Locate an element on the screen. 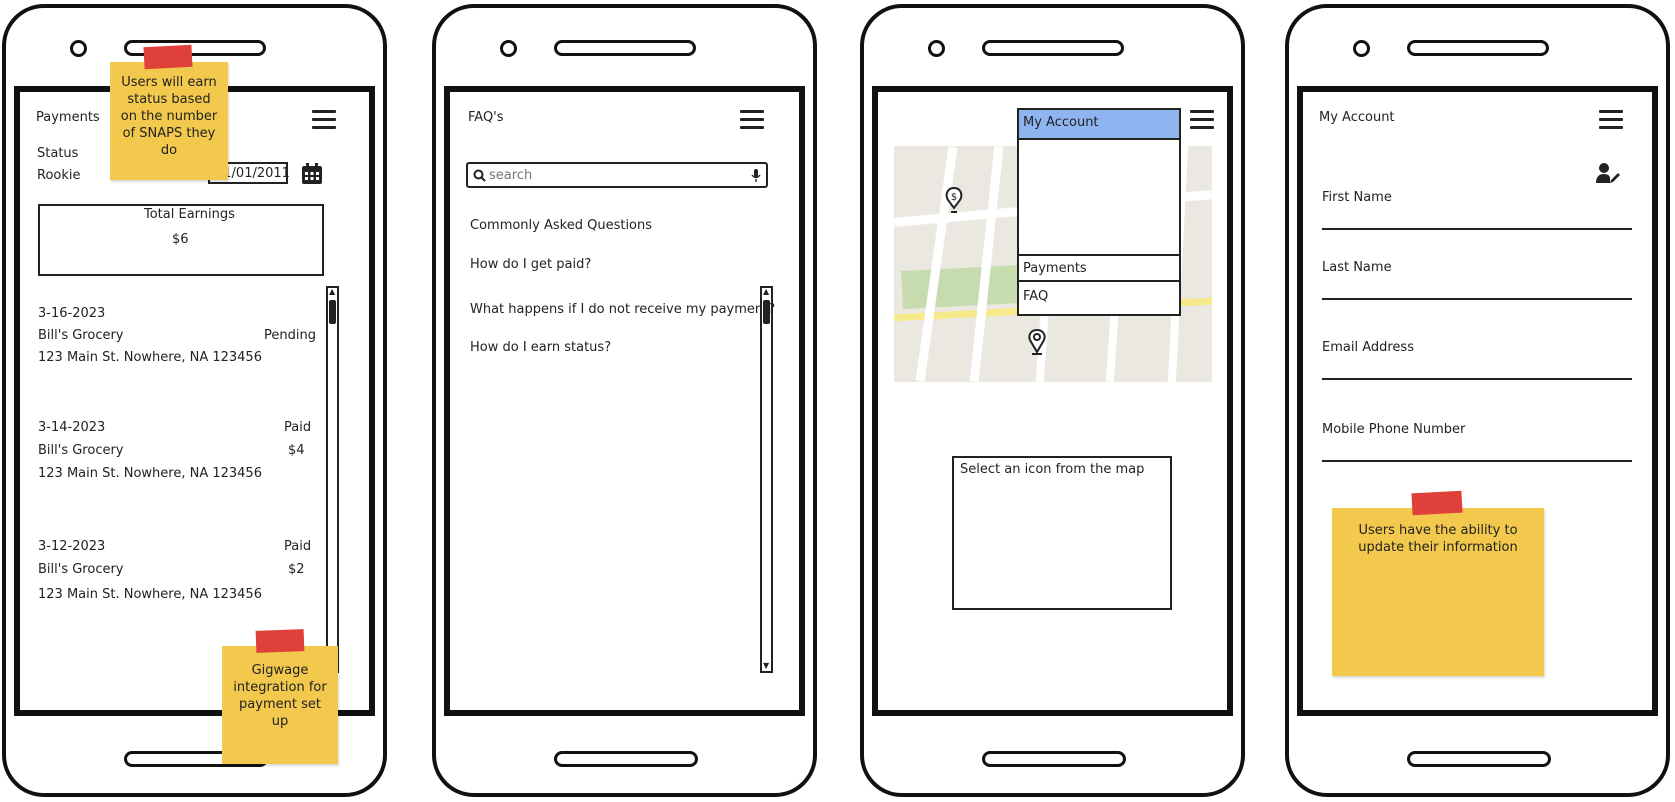 Image resolution: width=1675 pixels, height=802 pixels. field-label: Email Address is located at coordinates (1368, 347).